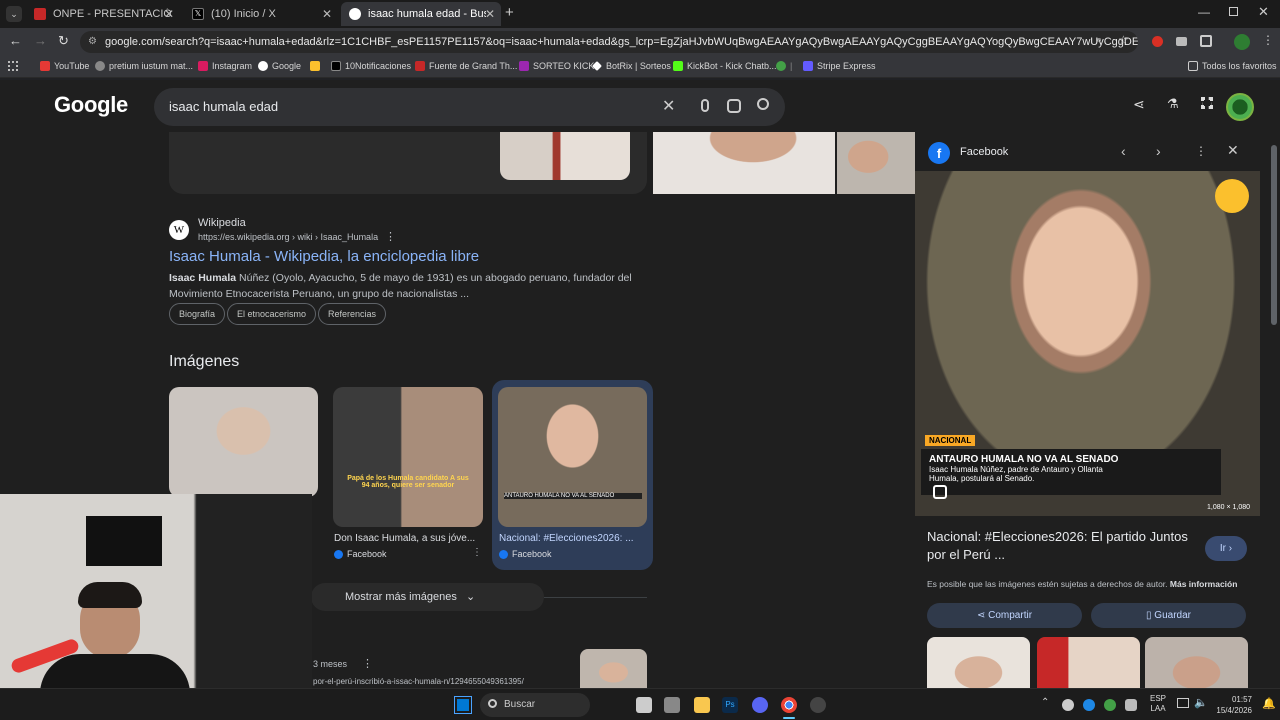  I want to click on tab-google-search: isaac humala edad - Buscar co ✕, so click(421, 14).